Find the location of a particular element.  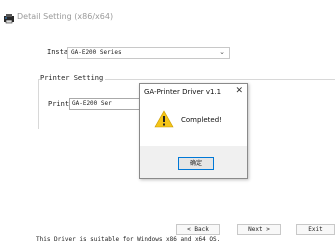

title-bar: Detail Setting (x86/x64) is located at coordinates (167, 17).